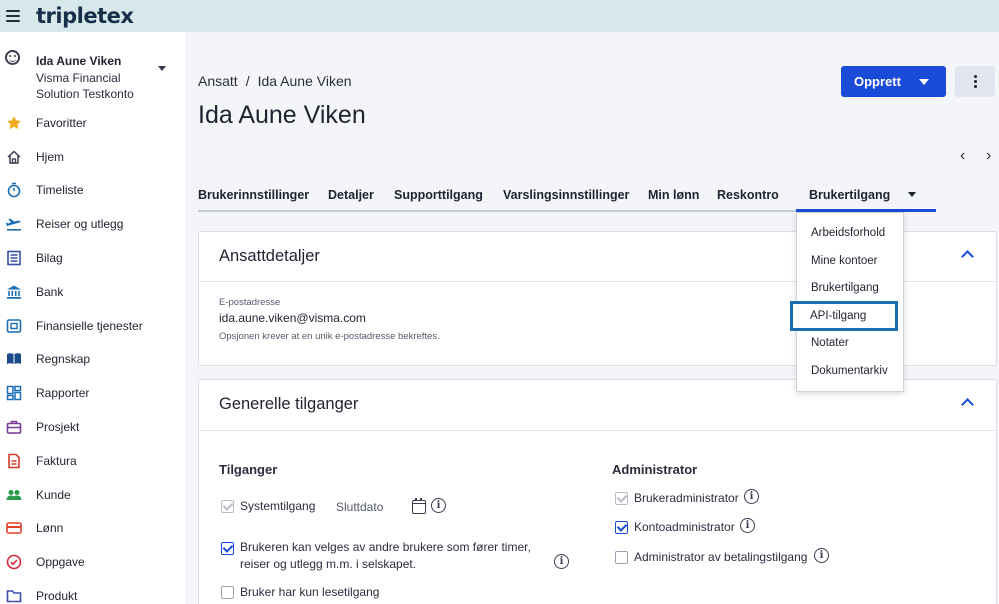 The width and height of the screenshot is (999, 604). Describe the element at coordinates (310, 592) in the screenshot. I see `read-only-label: Bruker har kun lesetilgang` at that location.